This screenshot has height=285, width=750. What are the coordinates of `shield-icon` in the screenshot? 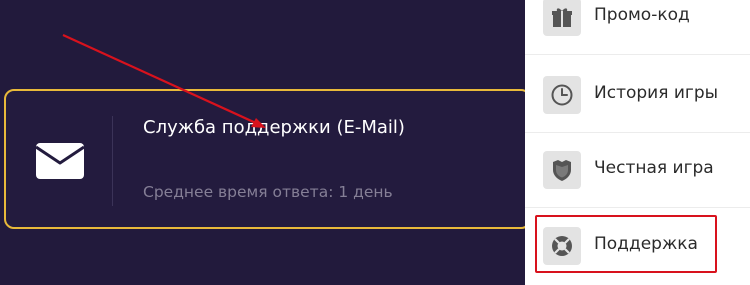 It's located at (562, 170).